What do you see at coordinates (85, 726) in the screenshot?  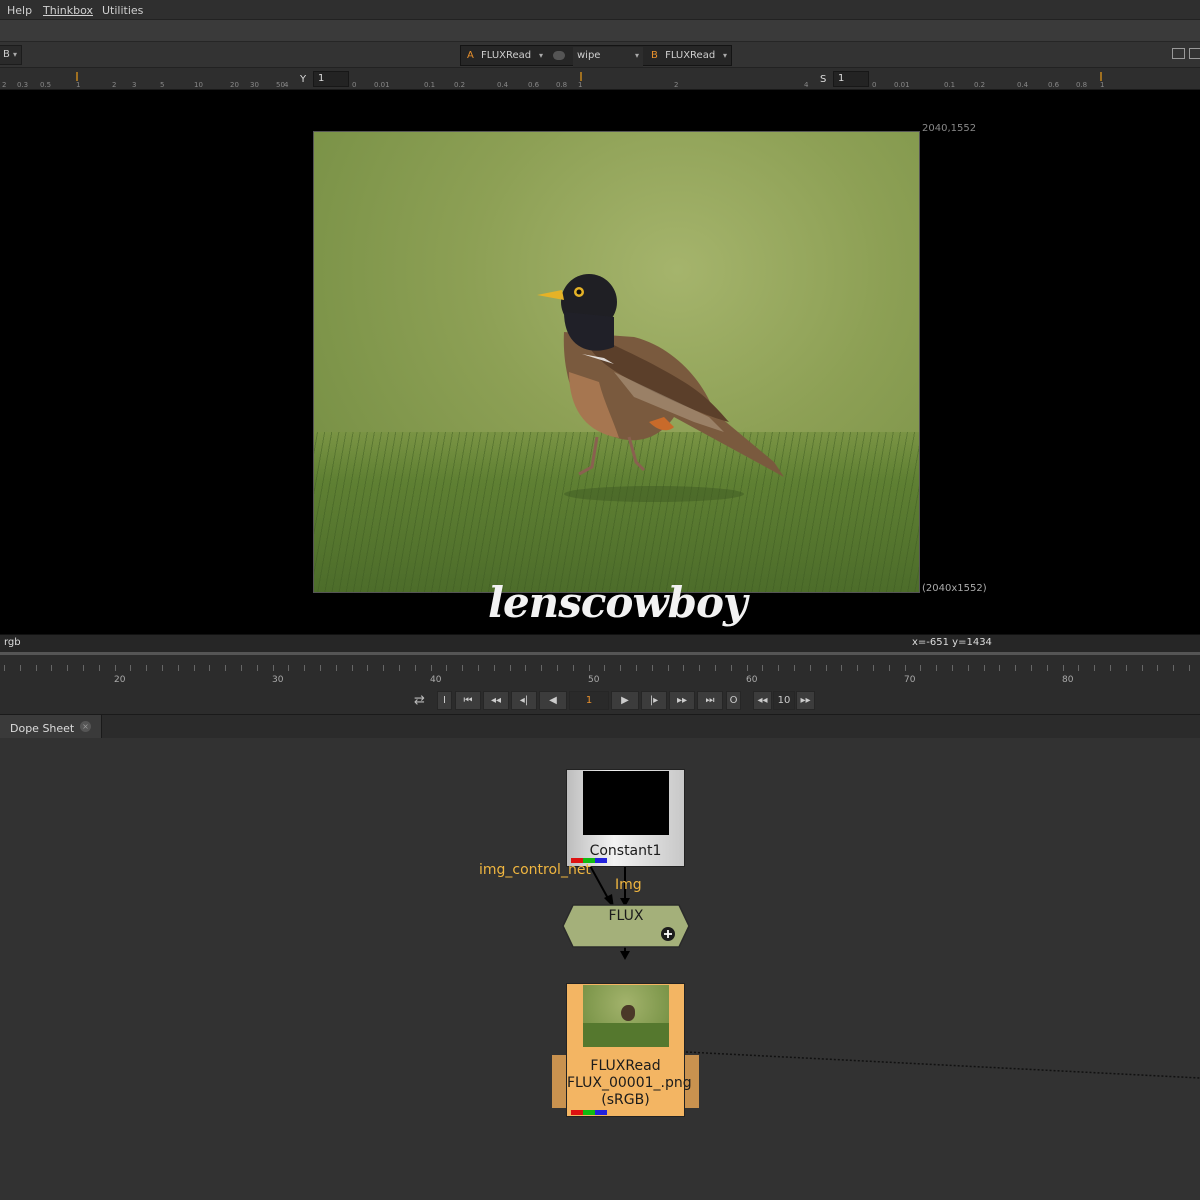 I see `close-icon: ×` at bounding box center [85, 726].